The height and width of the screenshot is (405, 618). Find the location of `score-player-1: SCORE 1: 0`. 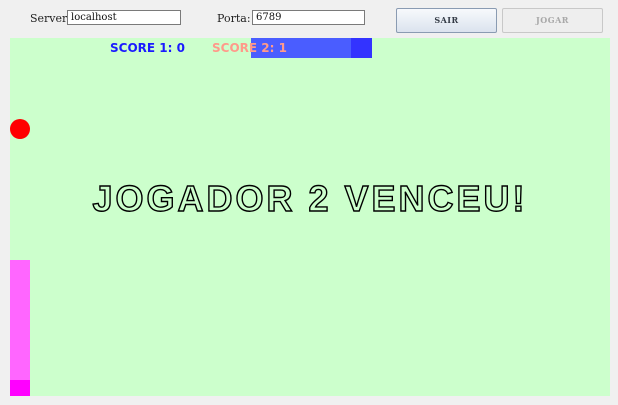

score-player-1: SCORE 1: 0 is located at coordinates (147, 48).